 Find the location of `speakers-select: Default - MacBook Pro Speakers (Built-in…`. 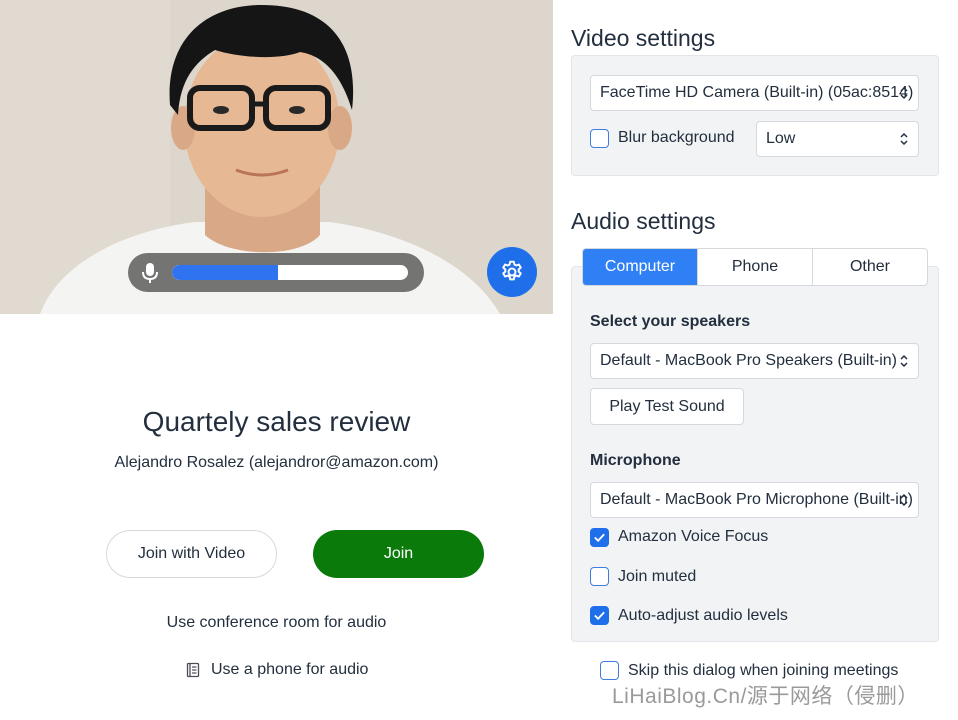

speakers-select: Default - MacBook Pro Speakers (Built-in… is located at coordinates (754, 361).